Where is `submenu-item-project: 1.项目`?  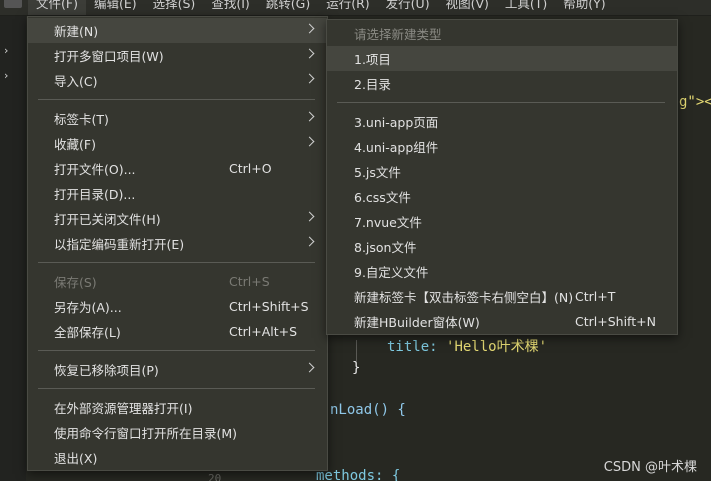 submenu-item-project: 1.项目 is located at coordinates (502, 58).